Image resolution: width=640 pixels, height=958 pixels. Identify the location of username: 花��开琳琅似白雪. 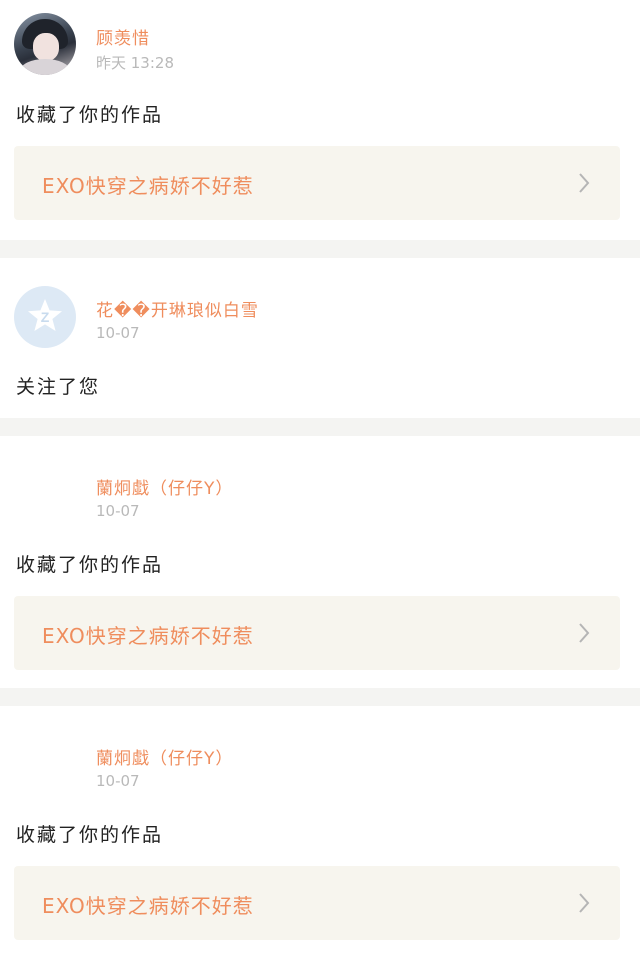
(177, 308).